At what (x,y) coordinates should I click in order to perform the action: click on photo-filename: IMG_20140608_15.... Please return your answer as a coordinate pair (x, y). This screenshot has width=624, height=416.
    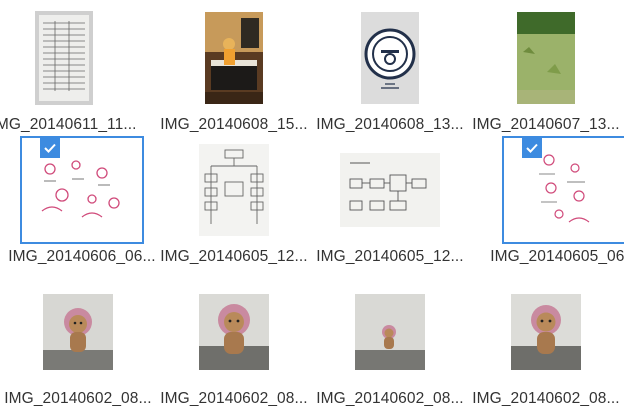
    Looking at the image, I should click on (234, 124).